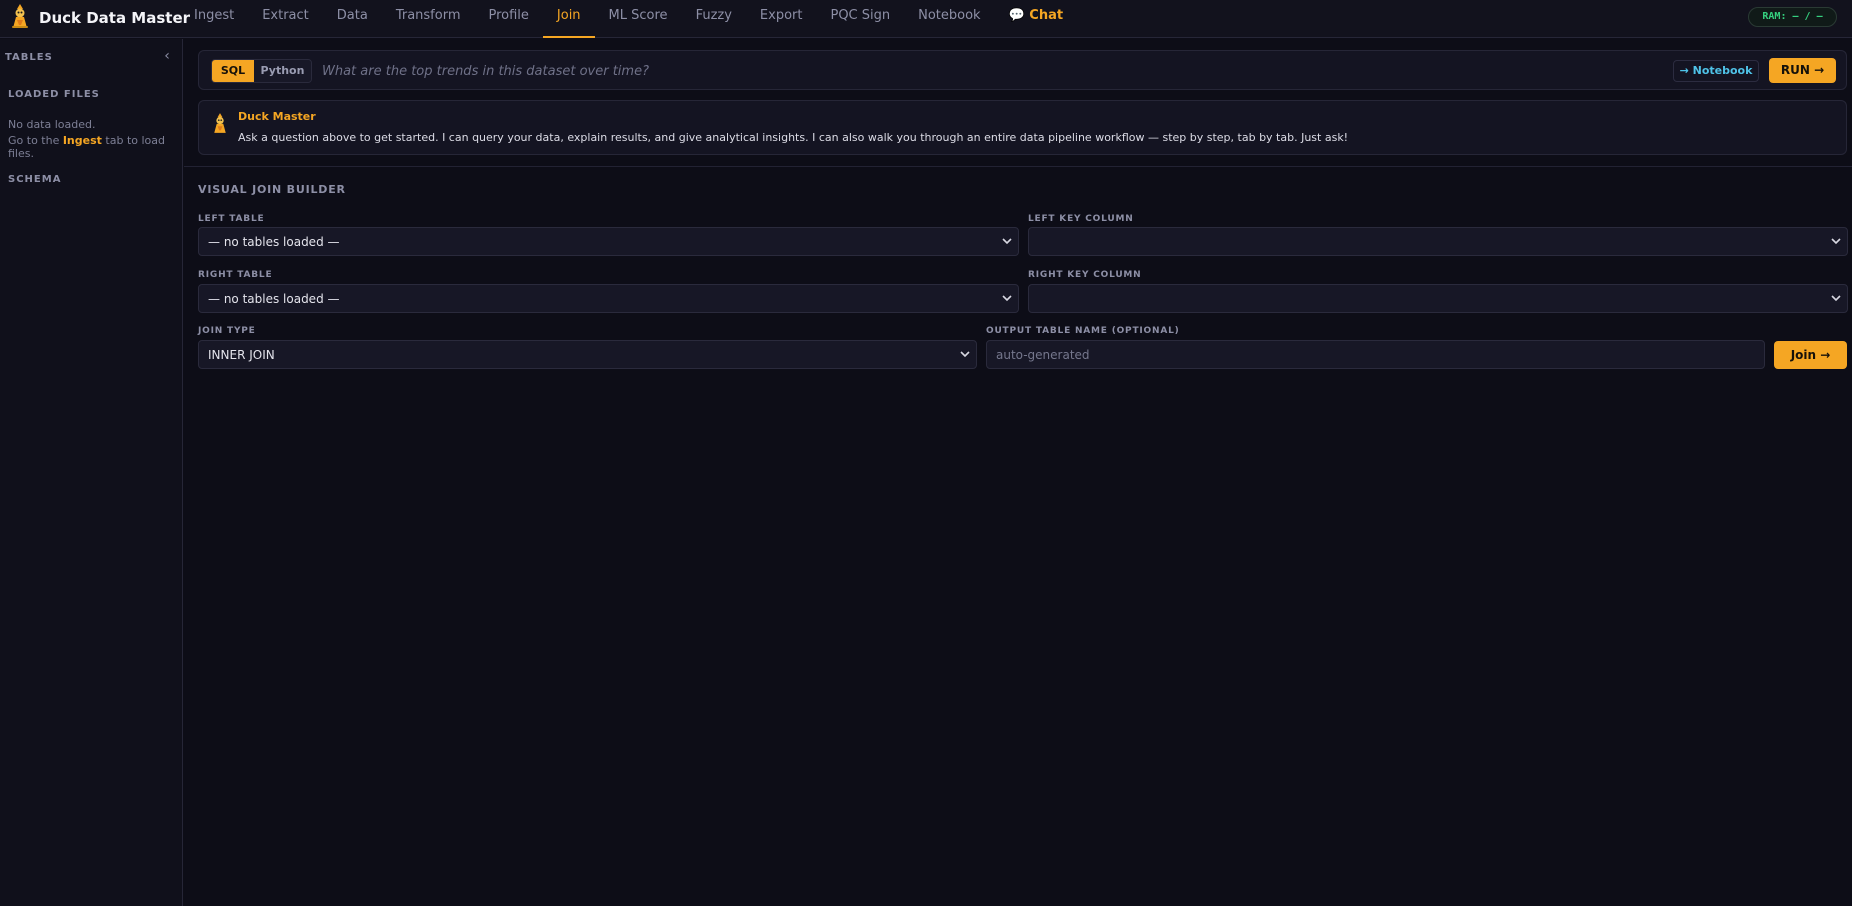 This screenshot has height=906, width=1852. I want to click on tables-heading: TABLES, so click(29, 57).